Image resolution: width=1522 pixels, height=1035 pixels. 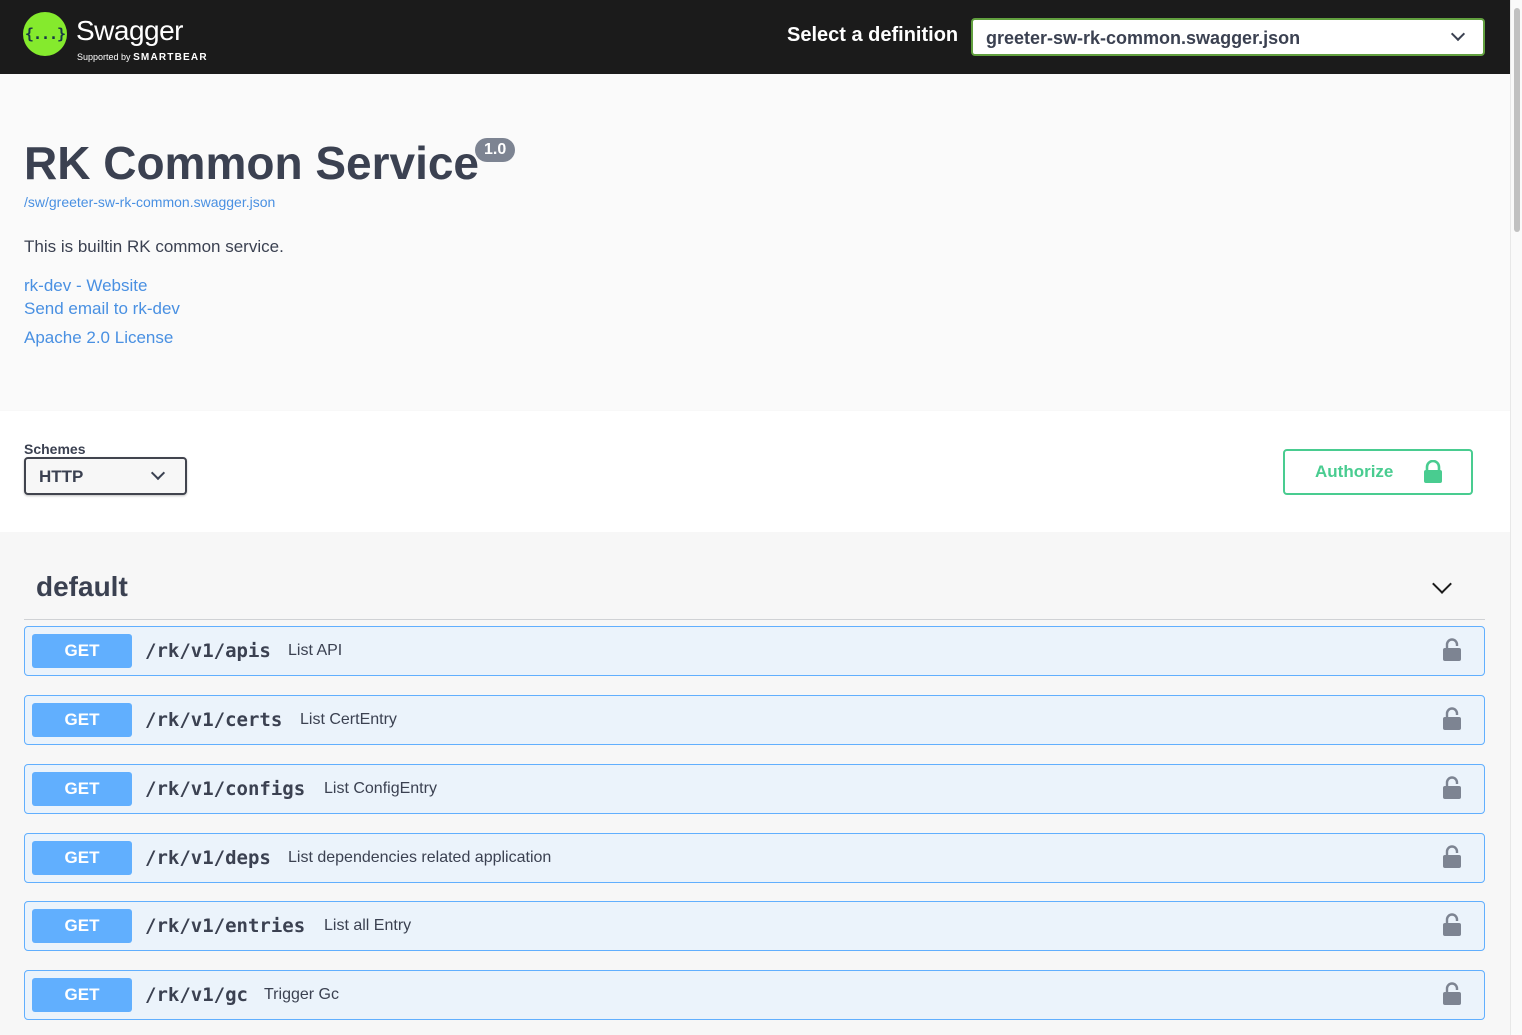 What do you see at coordinates (225, 926) in the screenshot?
I see `operation-path: /rk/v1/entries` at bounding box center [225, 926].